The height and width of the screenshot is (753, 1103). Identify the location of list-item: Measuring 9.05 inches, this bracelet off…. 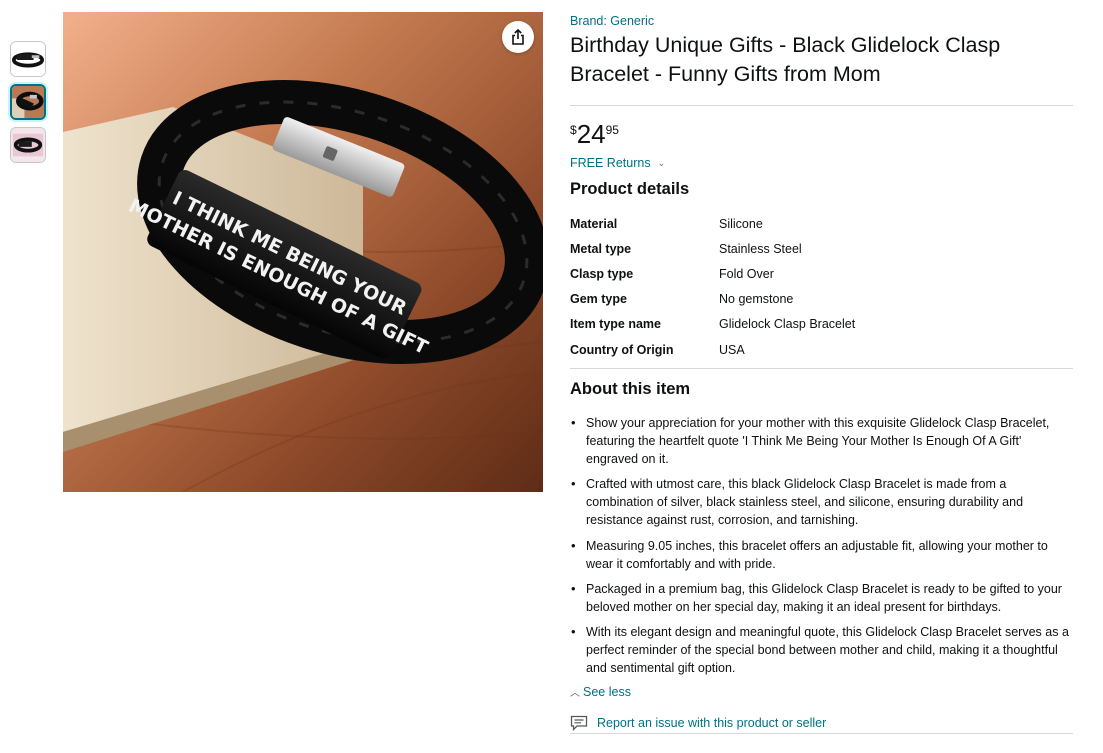
(822, 555).